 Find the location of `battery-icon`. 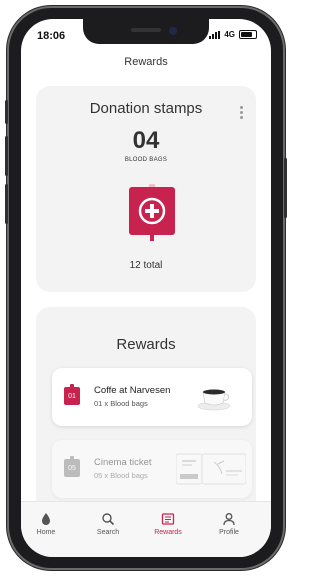

battery-icon is located at coordinates (248, 34).